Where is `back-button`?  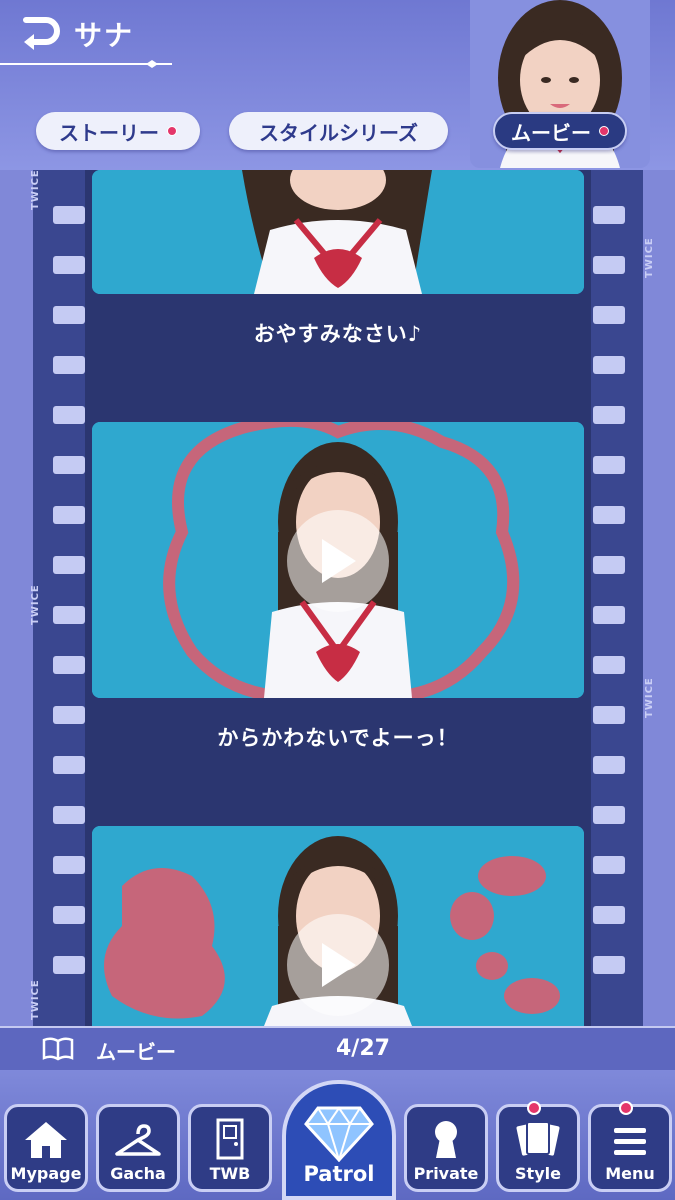
back-button is located at coordinates (38, 34).